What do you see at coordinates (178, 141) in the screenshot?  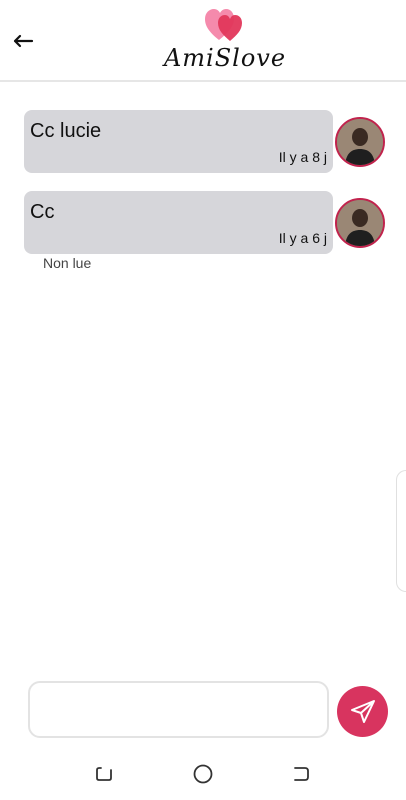 I see `message-bubble: Cc lucie Il y a 8 j` at bounding box center [178, 141].